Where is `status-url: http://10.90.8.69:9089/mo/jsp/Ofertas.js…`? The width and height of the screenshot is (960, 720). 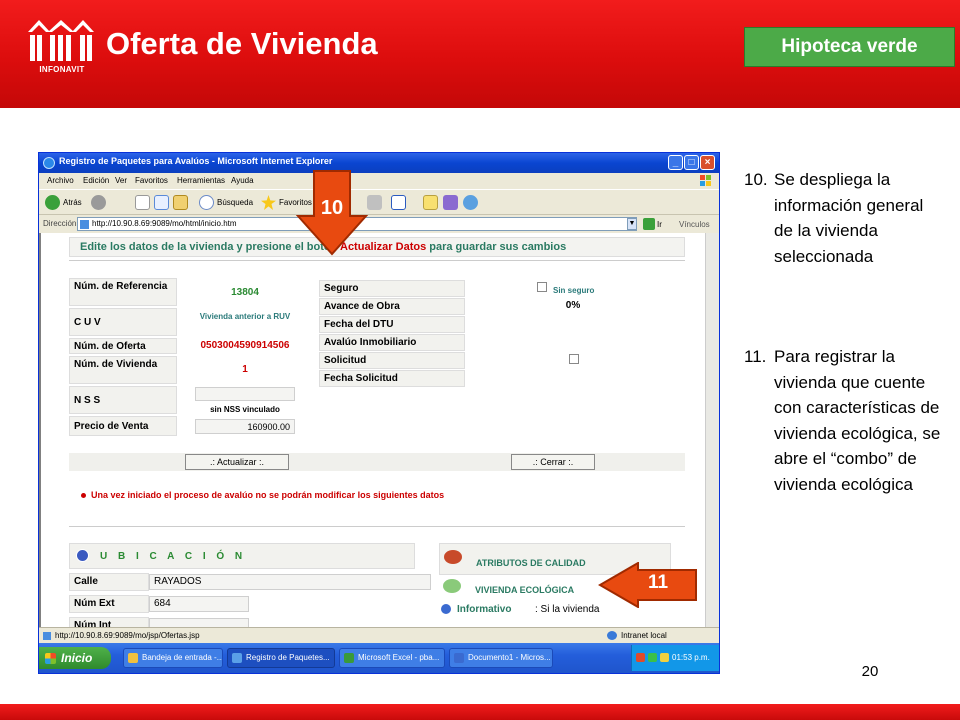
status-url: http://10.90.8.69:9089/mo/jsp/Ofertas.js… is located at coordinates (127, 635).